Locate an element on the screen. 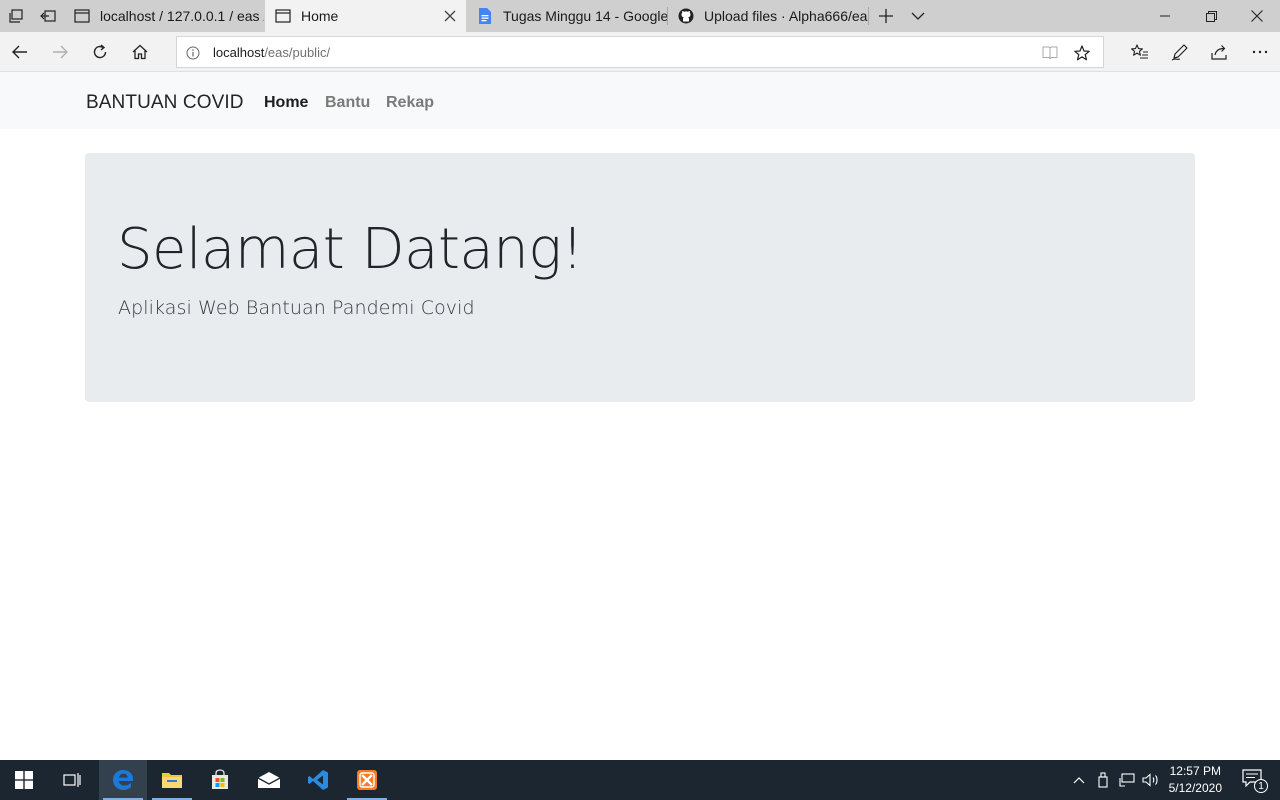 This screenshot has height=800, width=1280. tab-preview-button is located at coordinates (918, 16).